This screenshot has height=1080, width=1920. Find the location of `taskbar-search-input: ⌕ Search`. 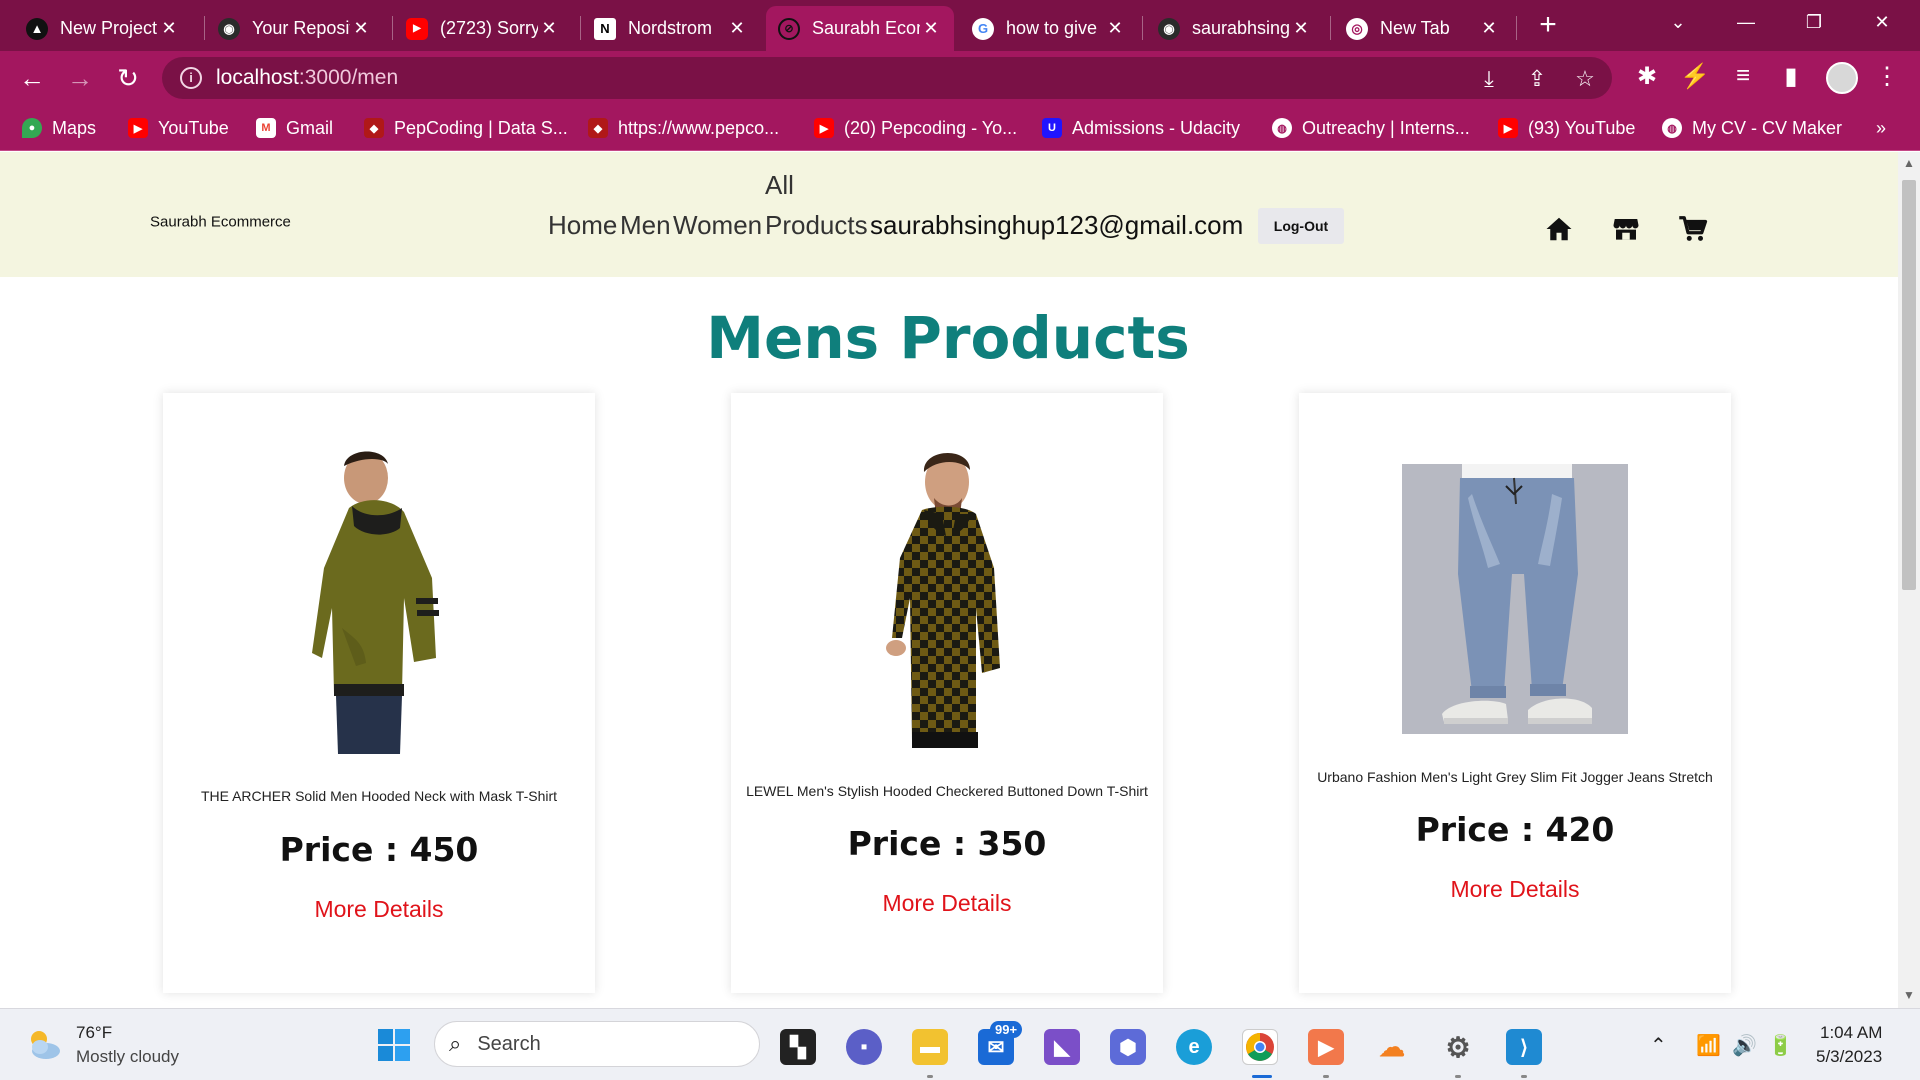

taskbar-search-input: ⌕ Search is located at coordinates (597, 1044).